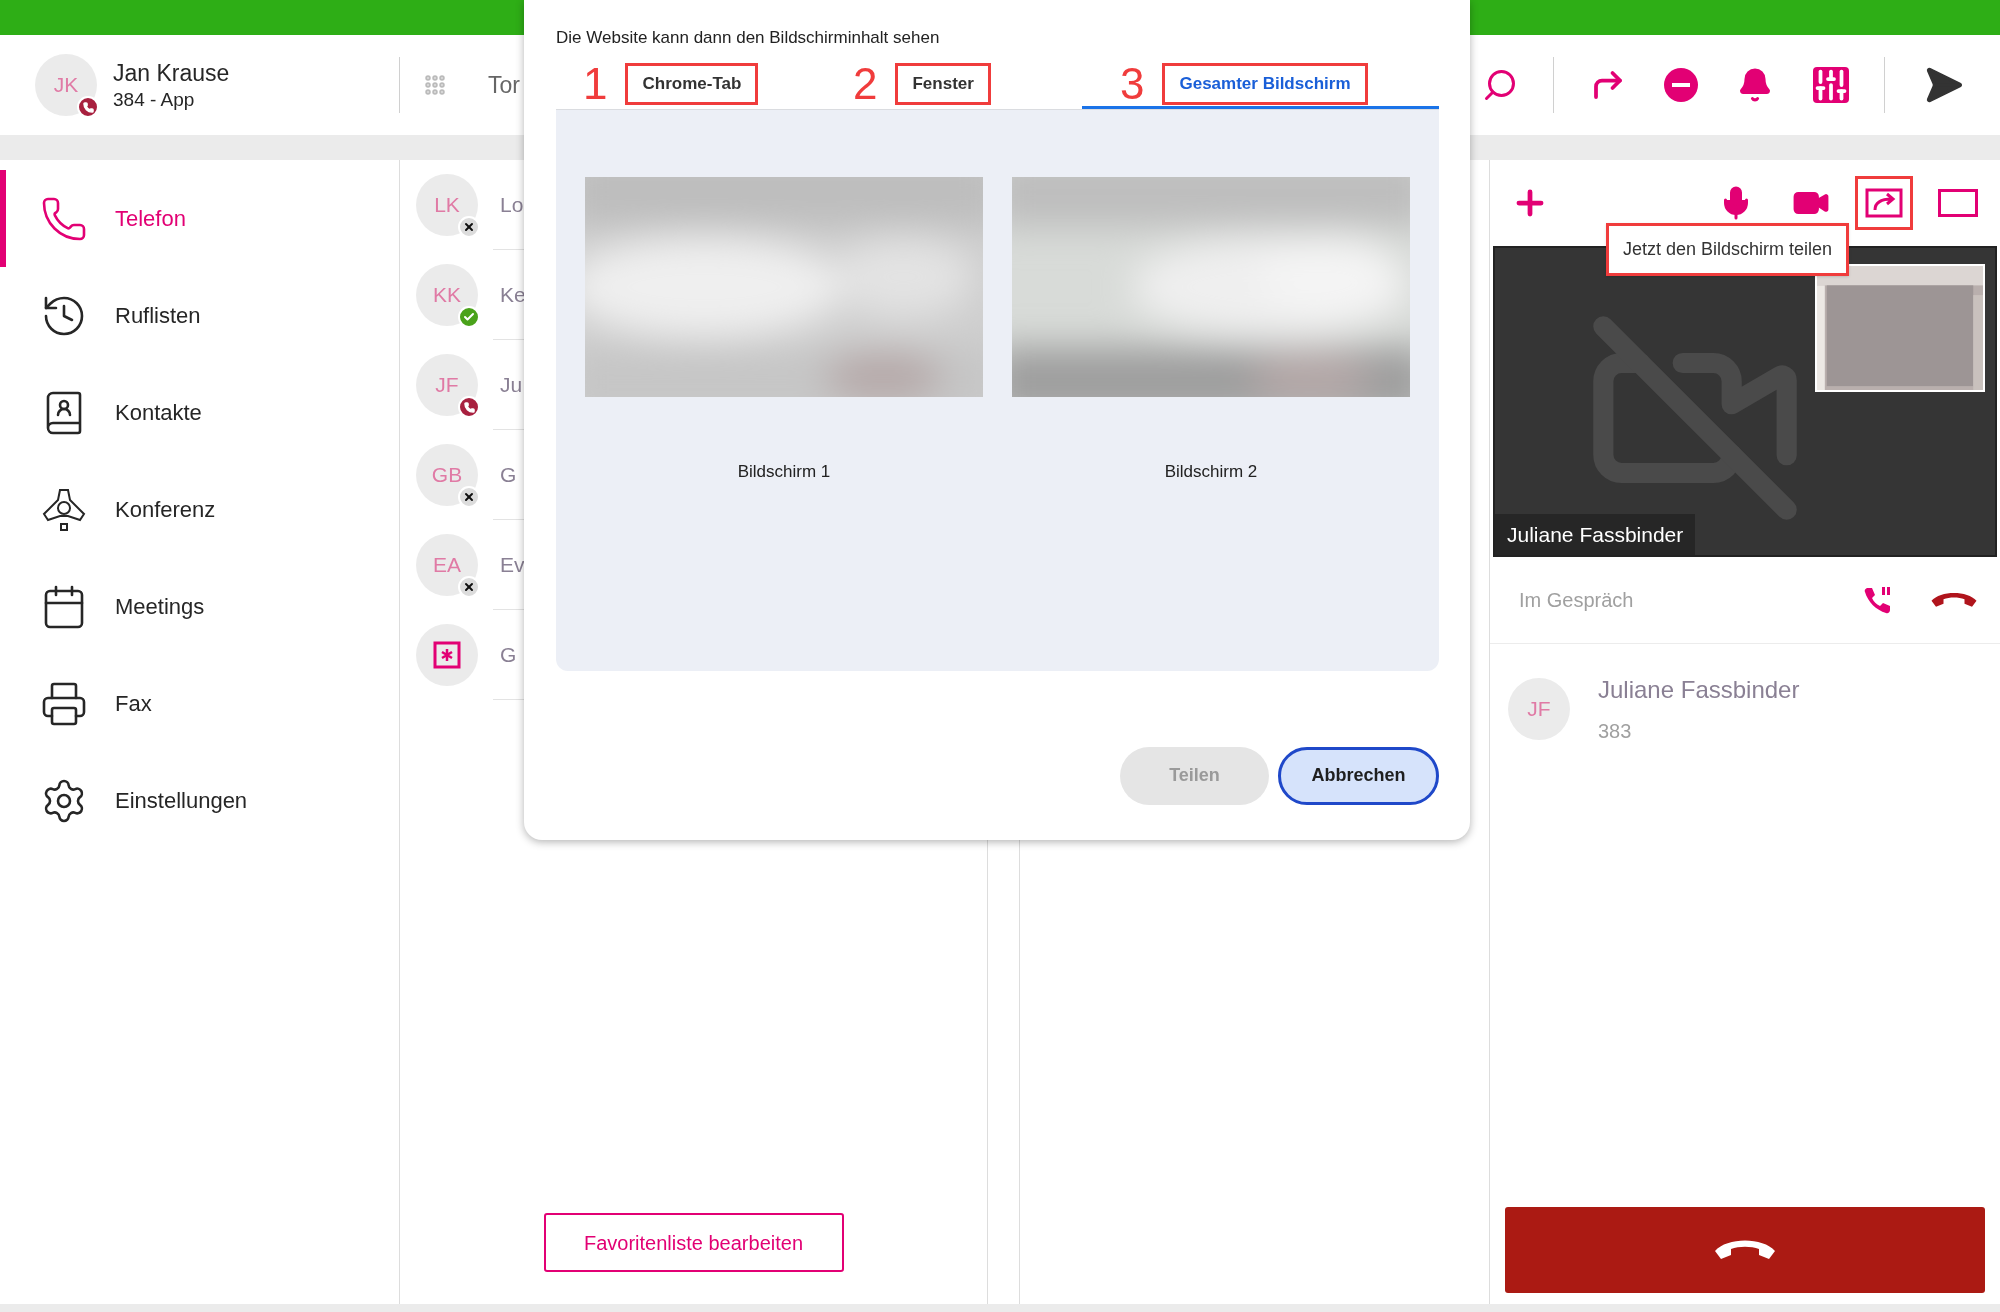 The width and height of the screenshot is (2000, 1312). I want to click on do-not-disturb-icon, so click(1681, 85).